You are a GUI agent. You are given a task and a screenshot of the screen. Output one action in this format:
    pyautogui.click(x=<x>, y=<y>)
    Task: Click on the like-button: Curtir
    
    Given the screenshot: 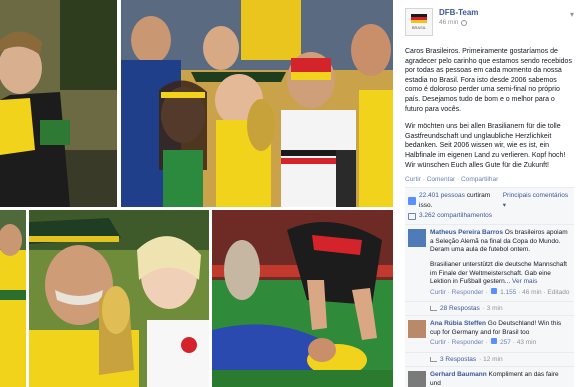 What is the action you would take?
    pyautogui.click(x=413, y=179)
    